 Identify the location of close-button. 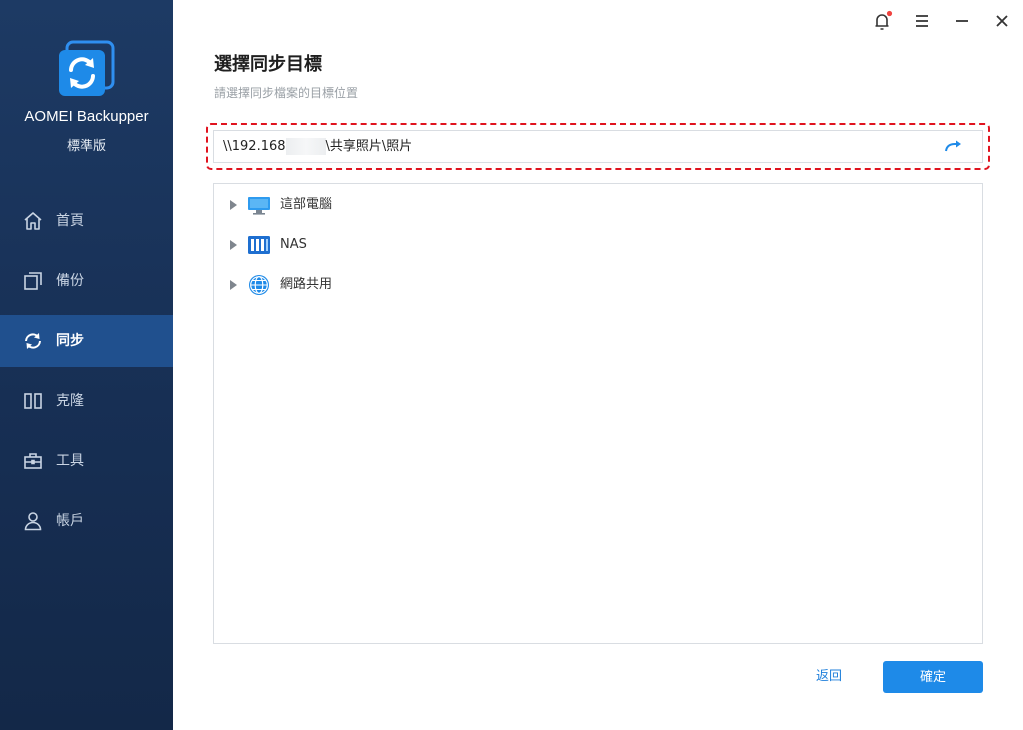
(1002, 21).